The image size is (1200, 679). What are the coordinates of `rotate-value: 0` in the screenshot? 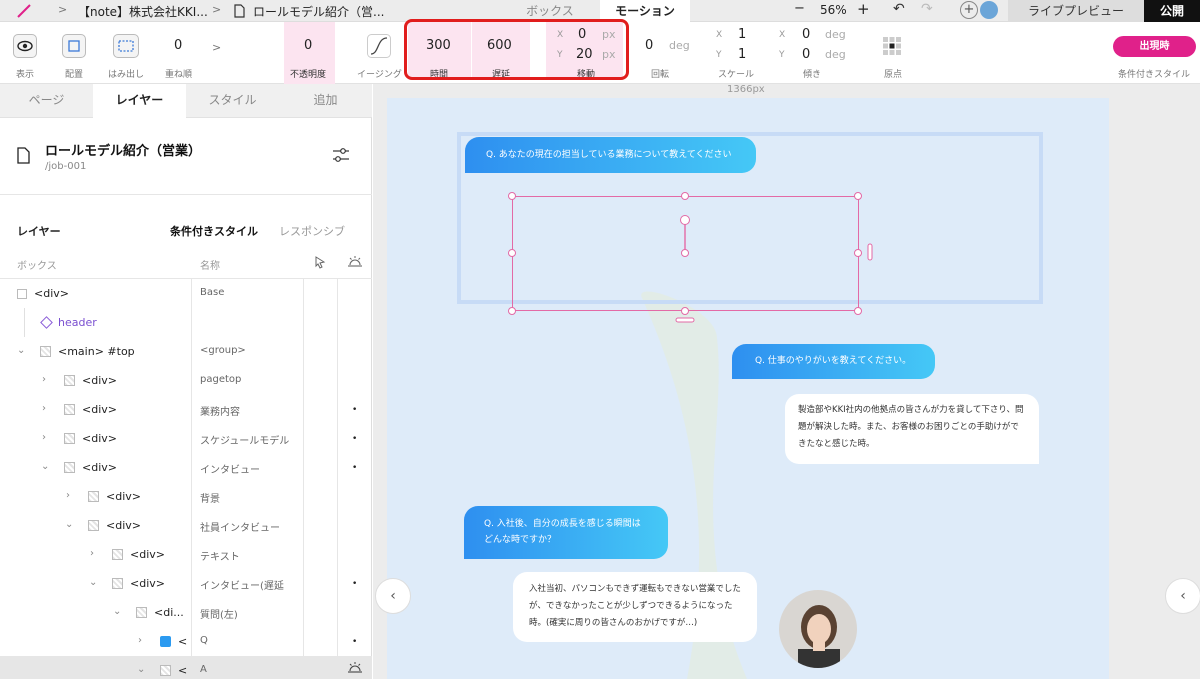 It's located at (649, 45).